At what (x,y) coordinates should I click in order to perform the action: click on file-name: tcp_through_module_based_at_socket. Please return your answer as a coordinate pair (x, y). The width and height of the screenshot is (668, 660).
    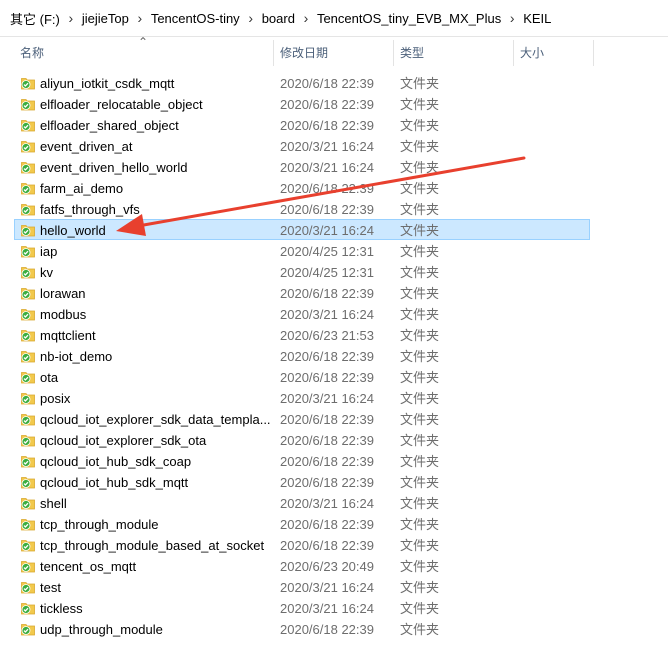
    Looking at the image, I should click on (152, 545).